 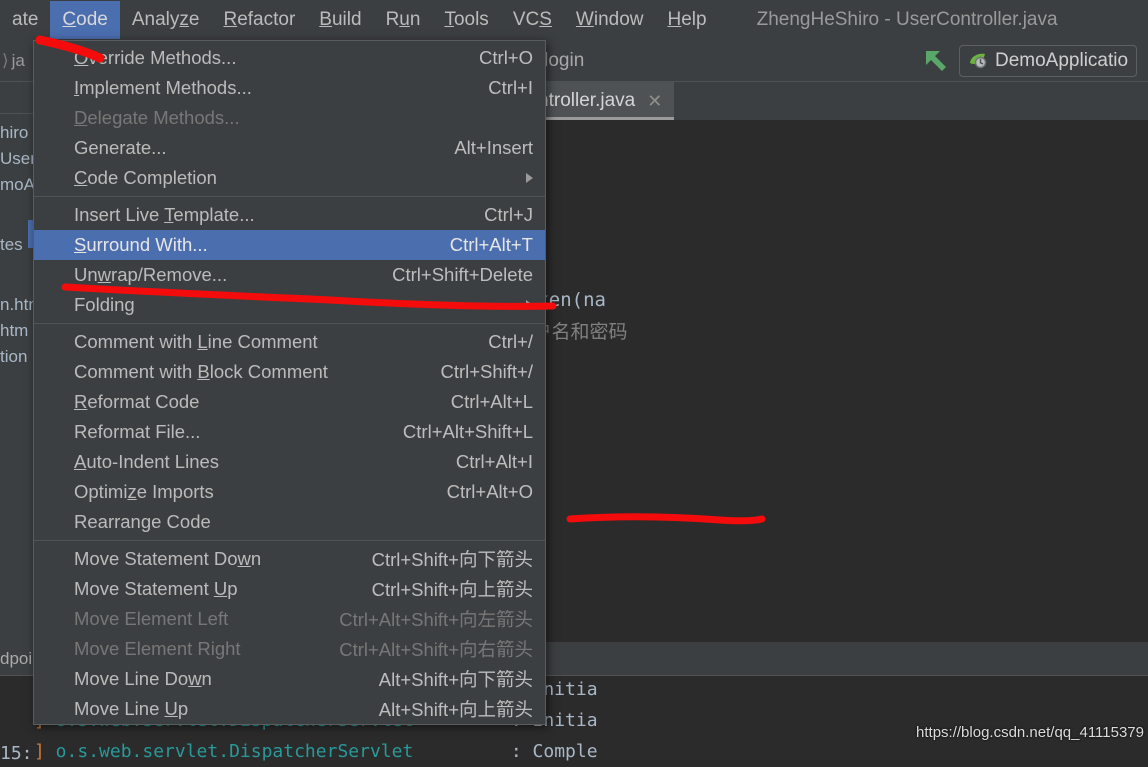 I want to click on menu-item-build: Build, so click(x=340, y=20).